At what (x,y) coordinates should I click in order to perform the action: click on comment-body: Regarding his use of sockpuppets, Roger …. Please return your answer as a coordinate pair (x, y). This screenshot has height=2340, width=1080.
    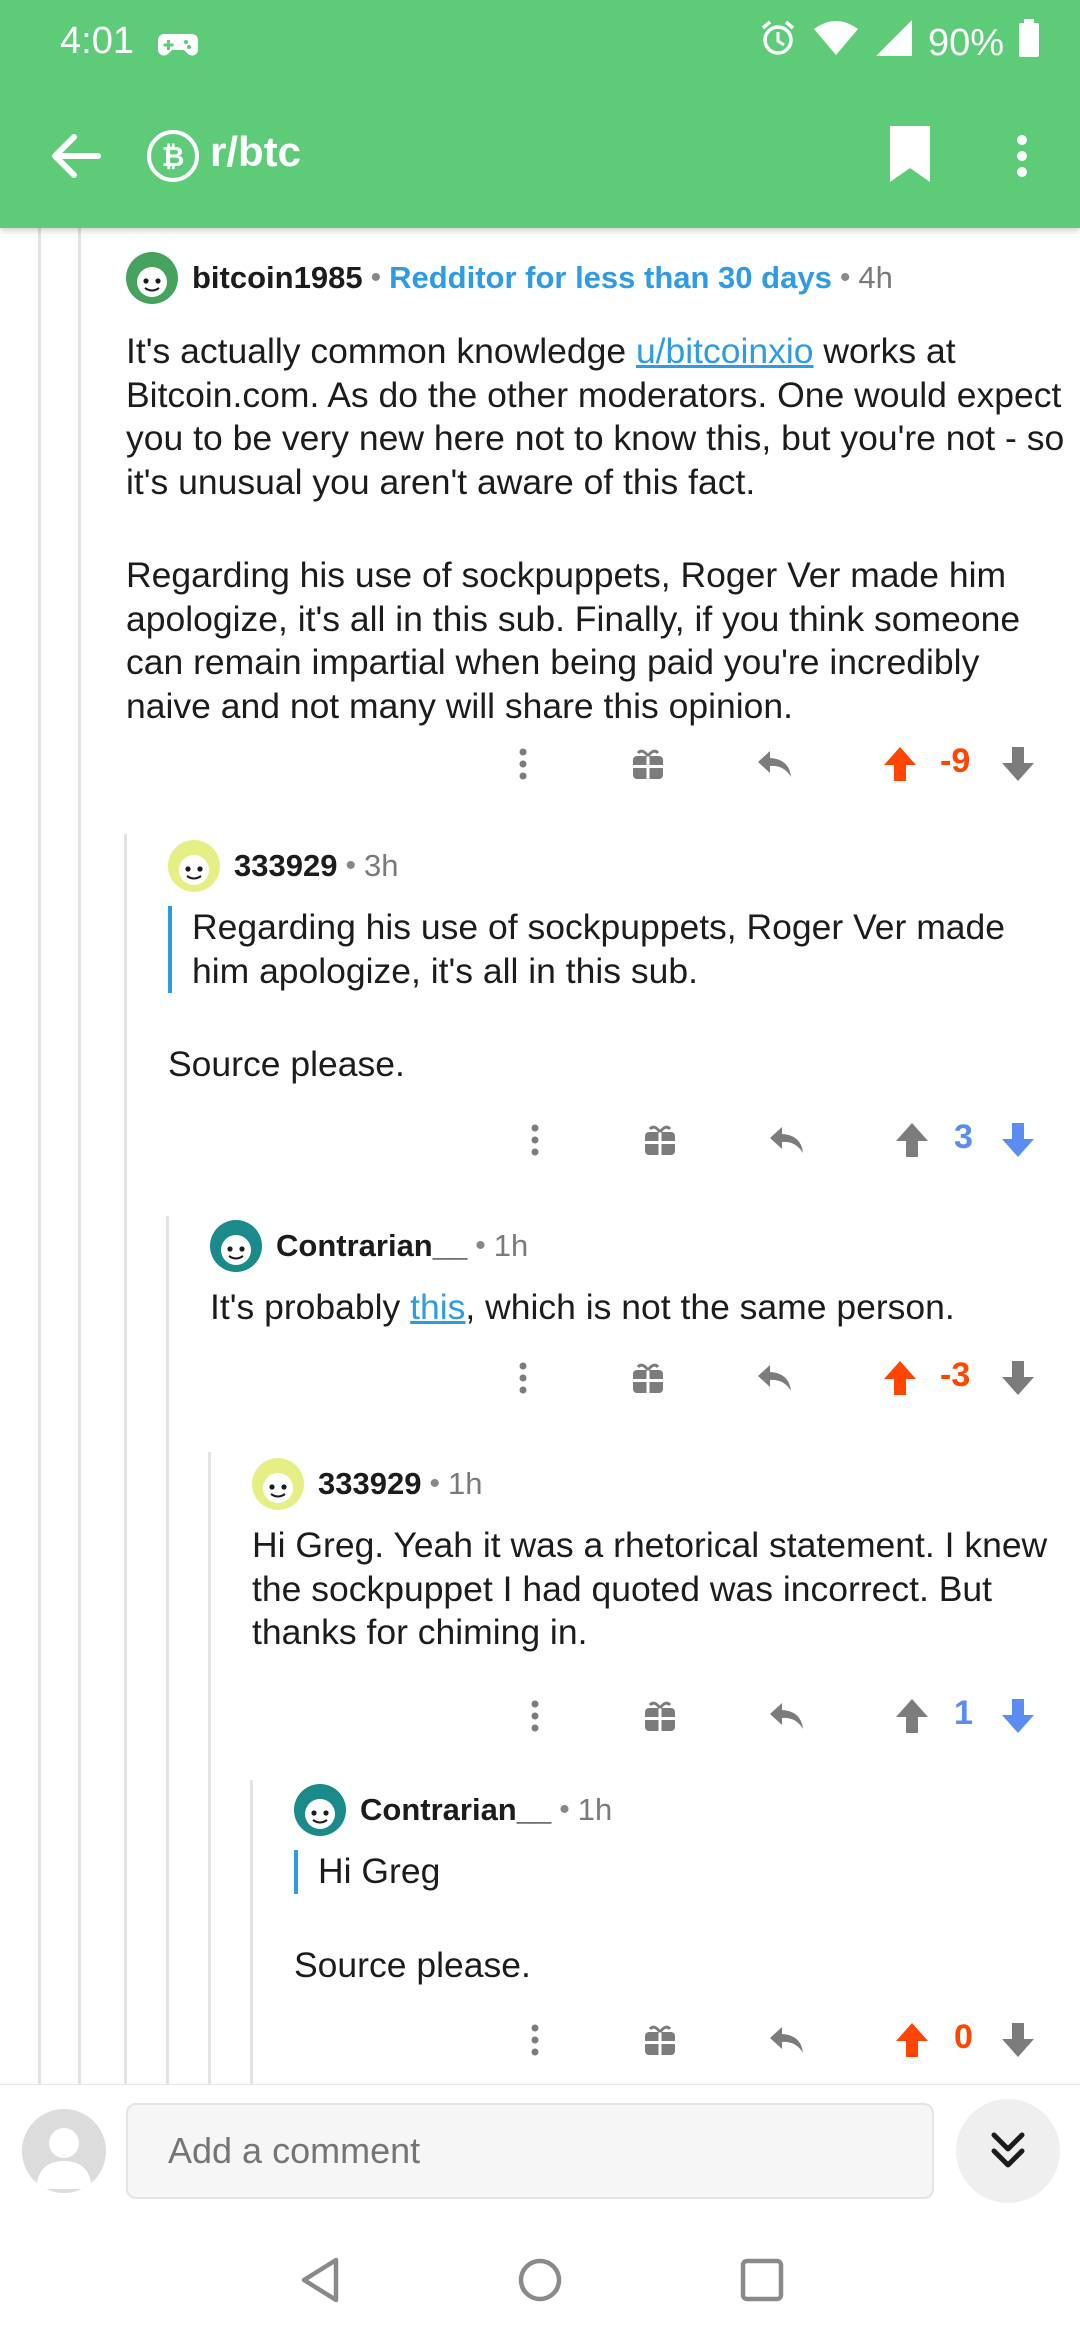
    Looking at the image, I should click on (618, 996).